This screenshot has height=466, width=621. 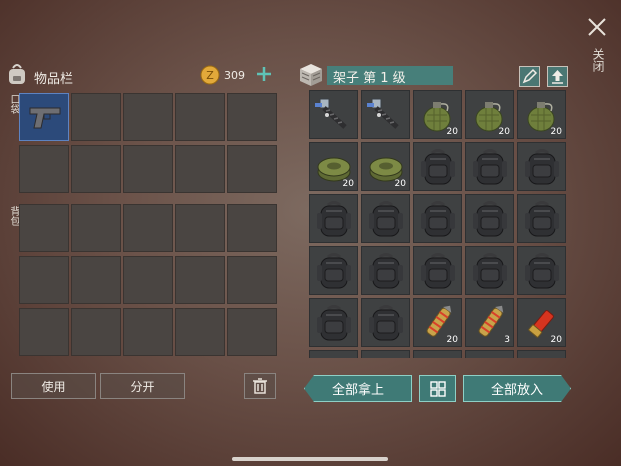 I want to click on home-indicator, so click(x=310, y=459).